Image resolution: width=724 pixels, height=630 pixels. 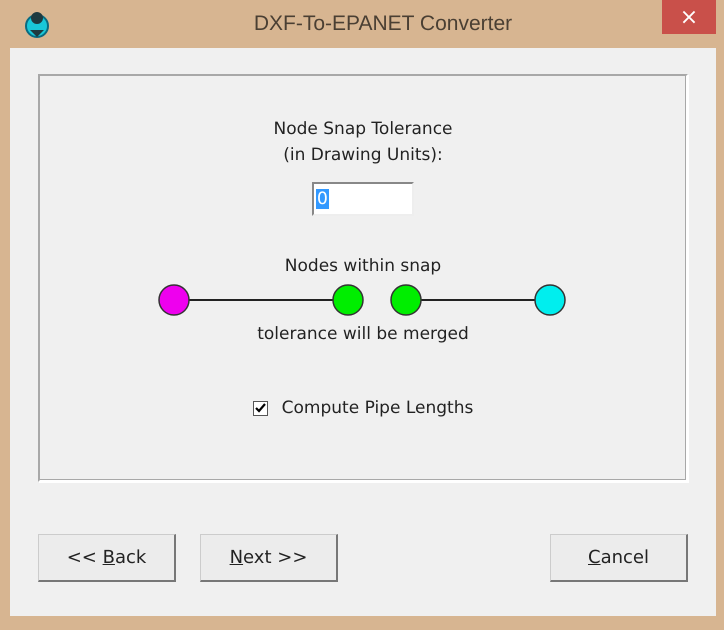 I want to click on dialog-button: Cancel, so click(x=619, y=558).